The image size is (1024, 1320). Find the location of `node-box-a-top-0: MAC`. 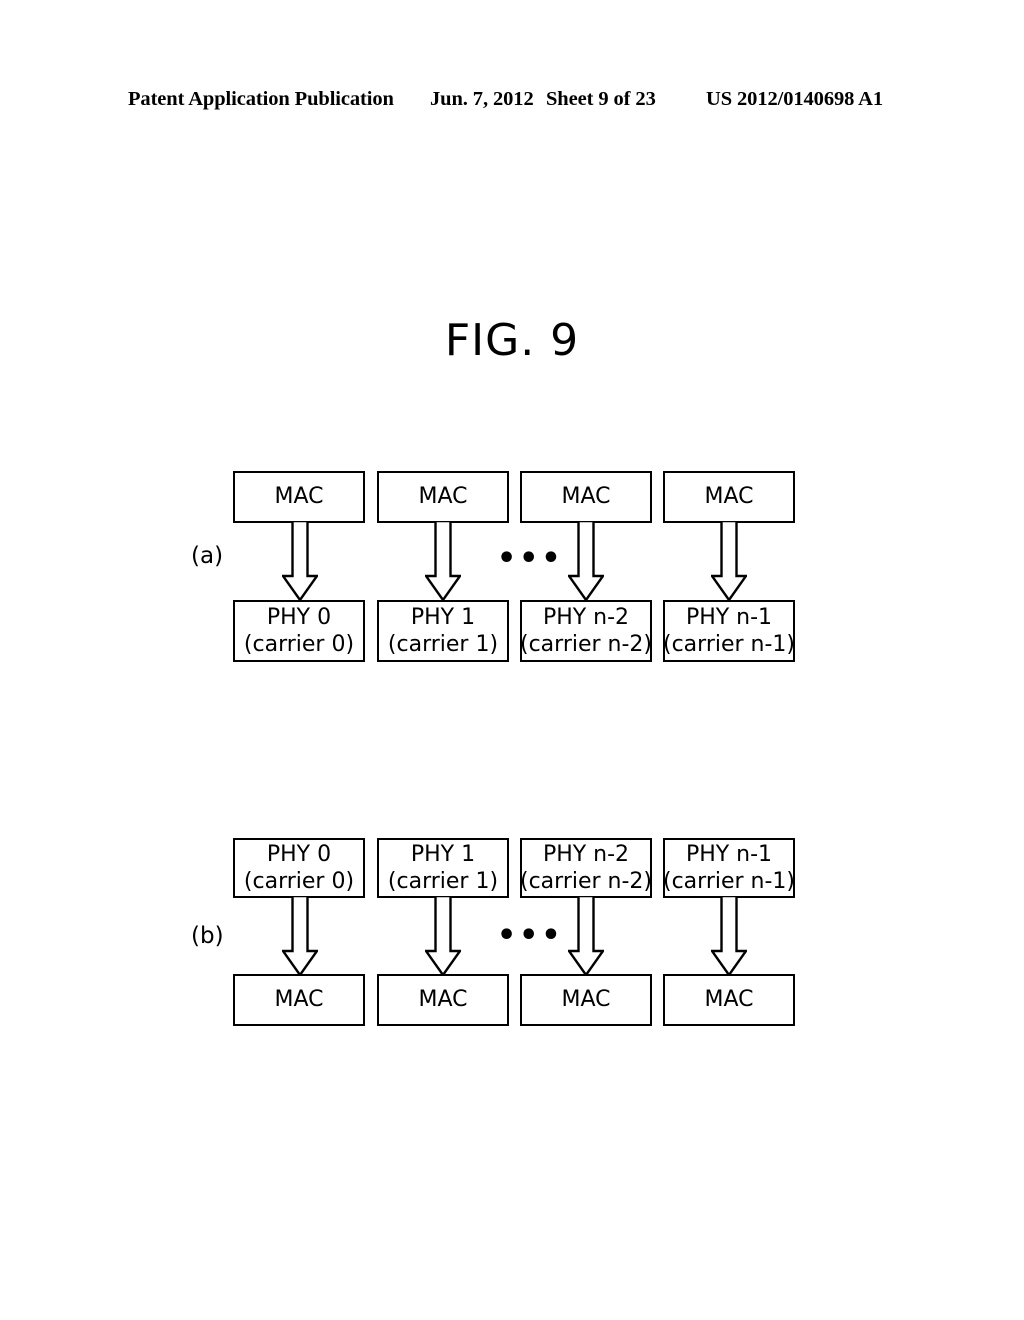

node-box-a-top-0: MAC is located at coordinates (299, 497).